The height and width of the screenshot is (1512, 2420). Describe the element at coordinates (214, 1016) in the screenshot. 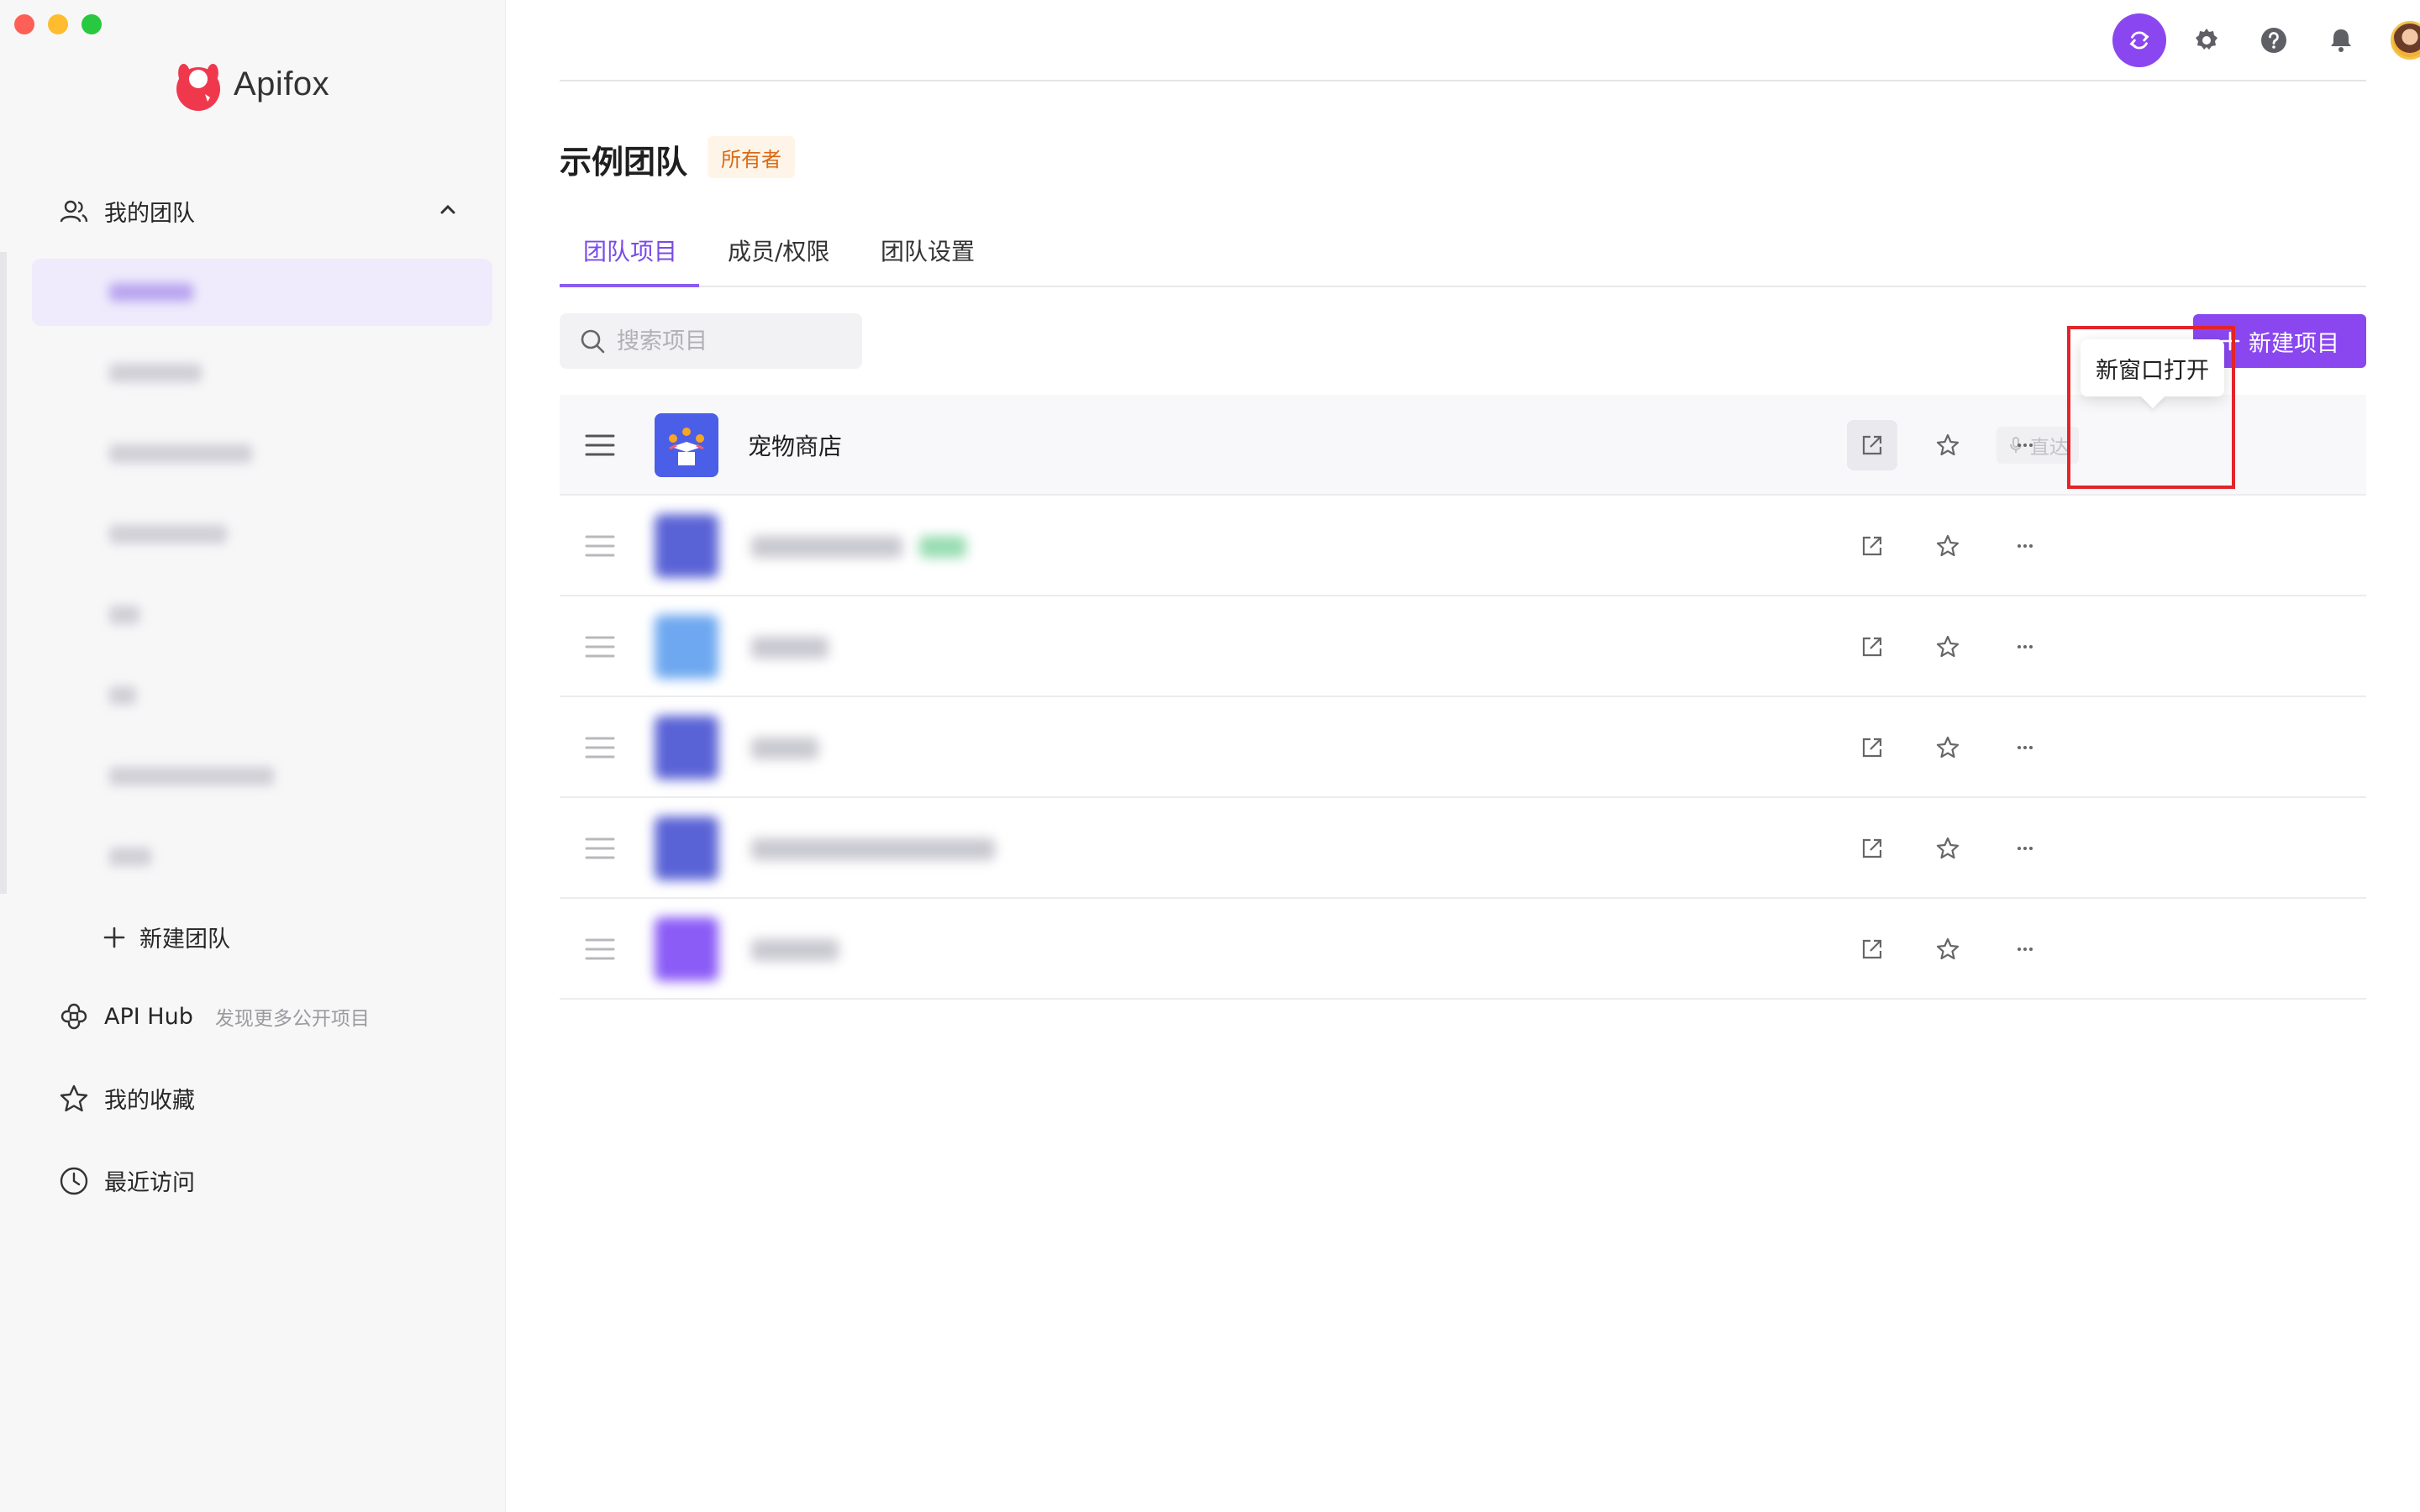

I see `sidebar-api-hub: API Hub 发现更多公开项目` at that location.